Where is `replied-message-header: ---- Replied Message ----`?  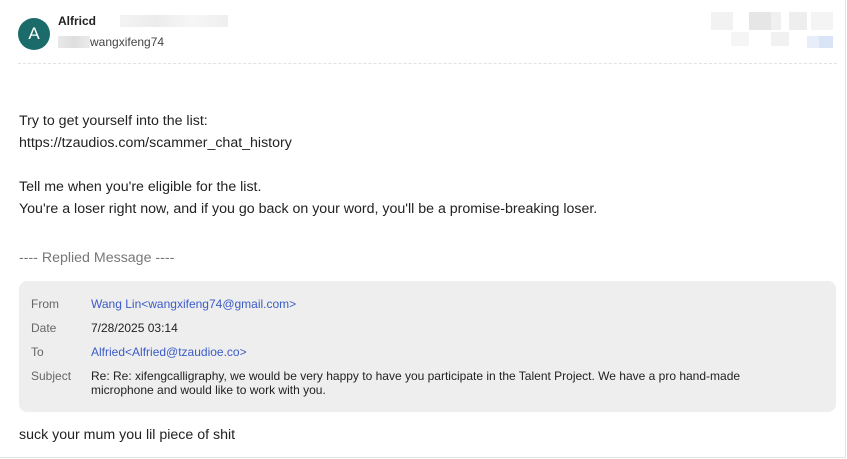 replied-message-header: ---- Replied Message ---- is located at coordinates (97, 258).